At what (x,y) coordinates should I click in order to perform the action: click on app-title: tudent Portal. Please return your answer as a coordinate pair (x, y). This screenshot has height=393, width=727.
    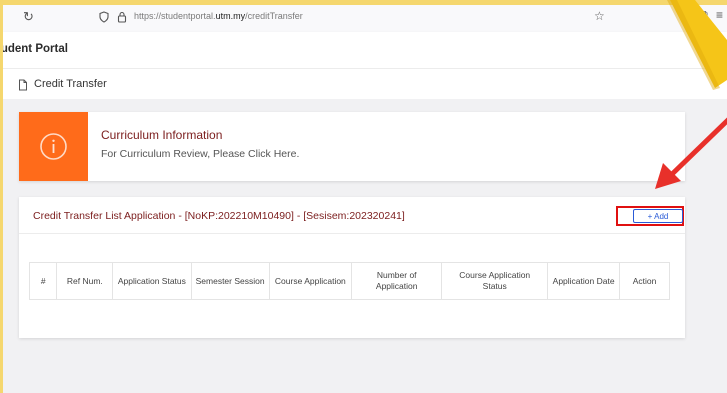
    Looking at the image, I should click on (35, 49).